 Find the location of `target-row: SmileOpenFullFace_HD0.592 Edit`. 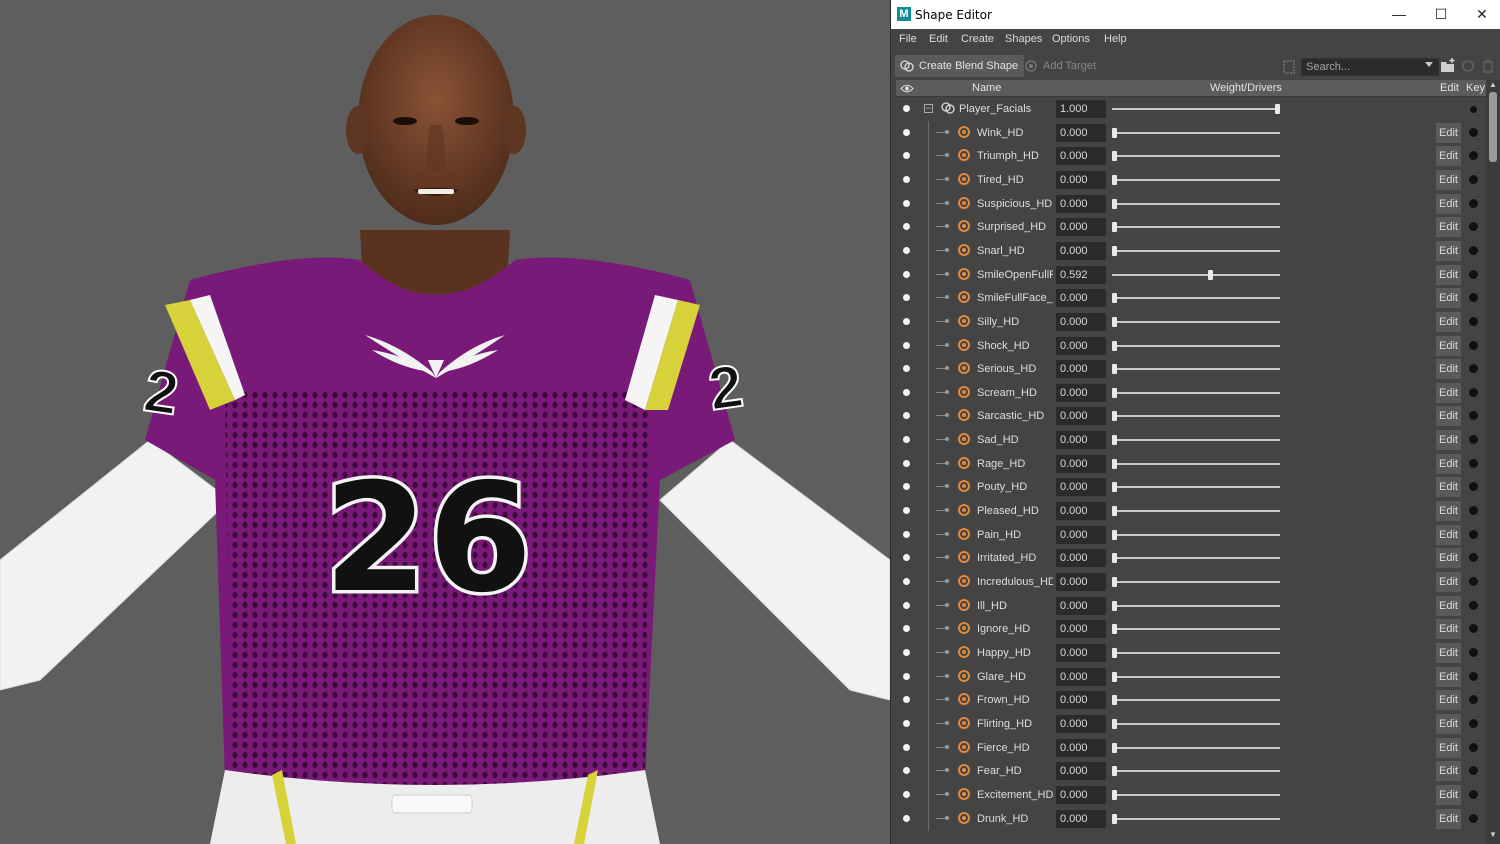

target-row: SmileOpenFullFace_HD0.592 Edit is located at coordinates (1191, 274).